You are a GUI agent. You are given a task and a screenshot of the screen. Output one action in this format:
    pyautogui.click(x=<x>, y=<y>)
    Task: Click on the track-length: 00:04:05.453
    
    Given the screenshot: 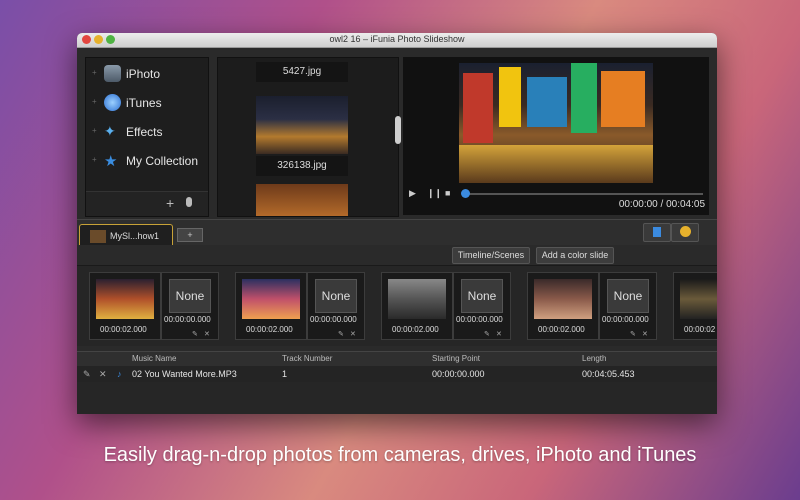 What is the action you would take?
    pyautogui.click(x=608, y=374)
    